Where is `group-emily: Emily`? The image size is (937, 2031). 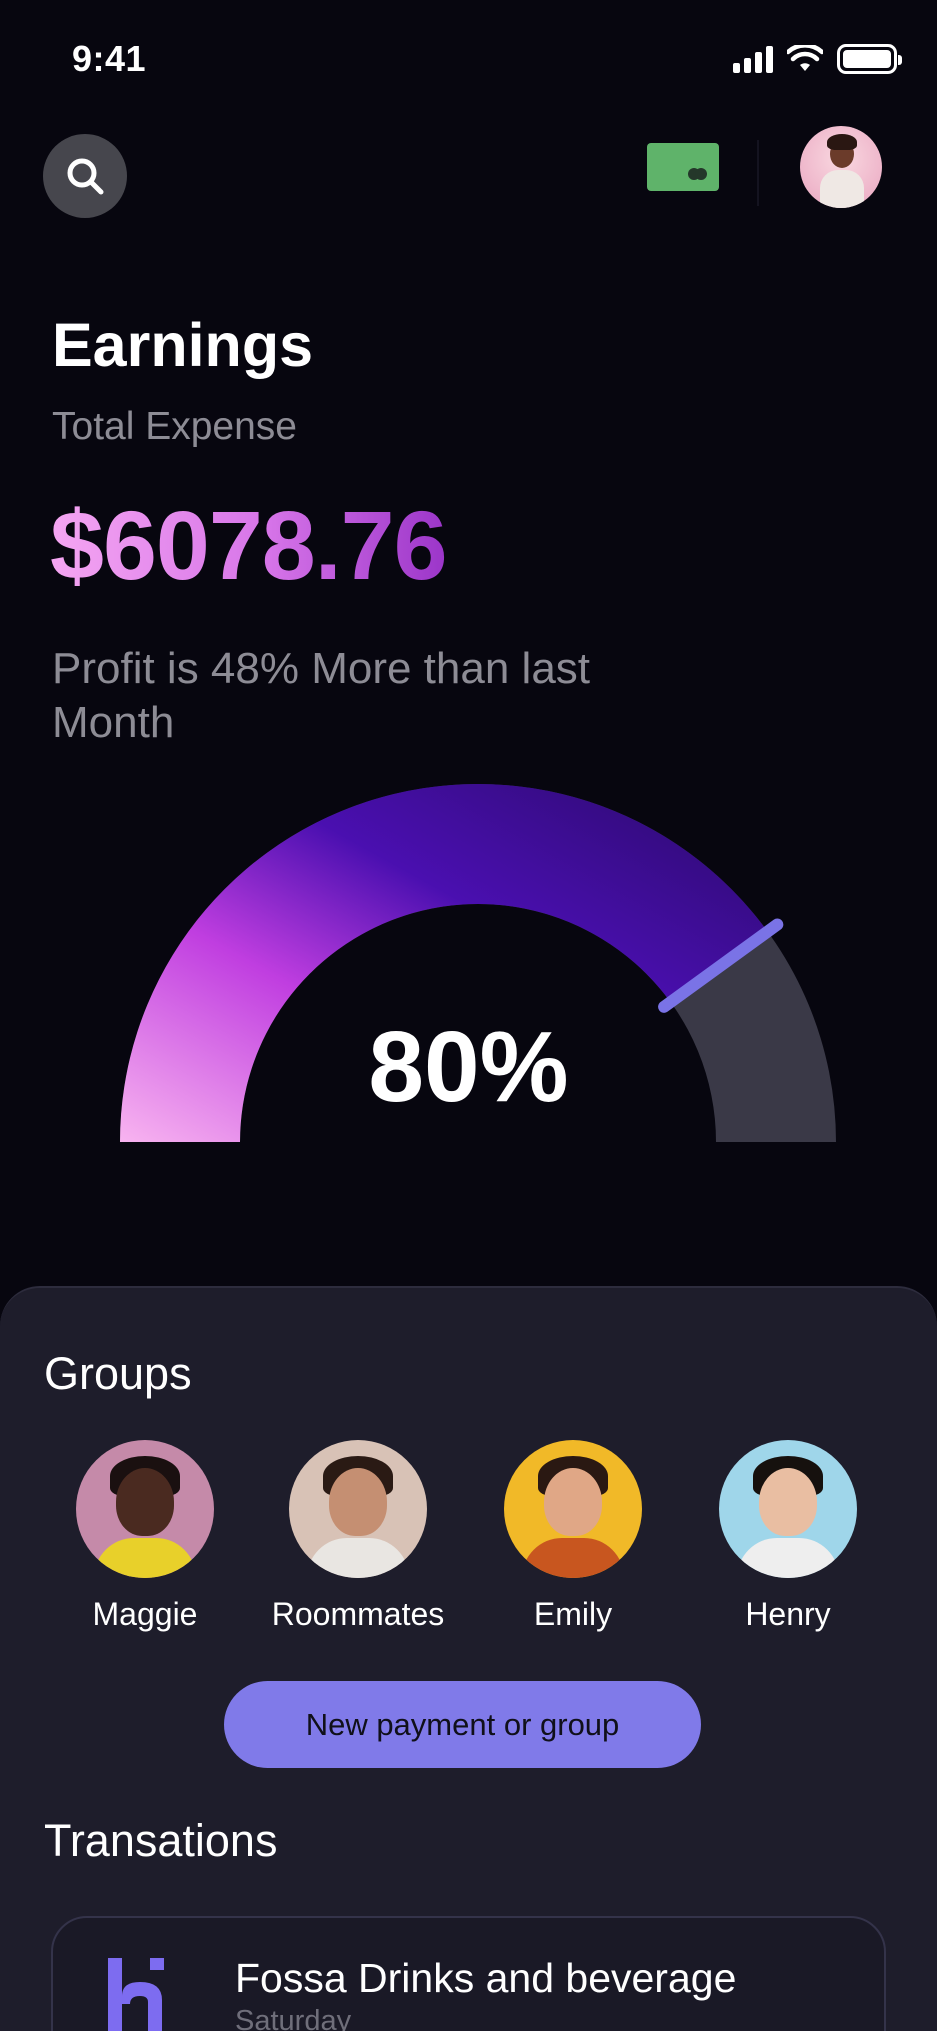 group-emily: Emily is located at coordinates (573, 1536).